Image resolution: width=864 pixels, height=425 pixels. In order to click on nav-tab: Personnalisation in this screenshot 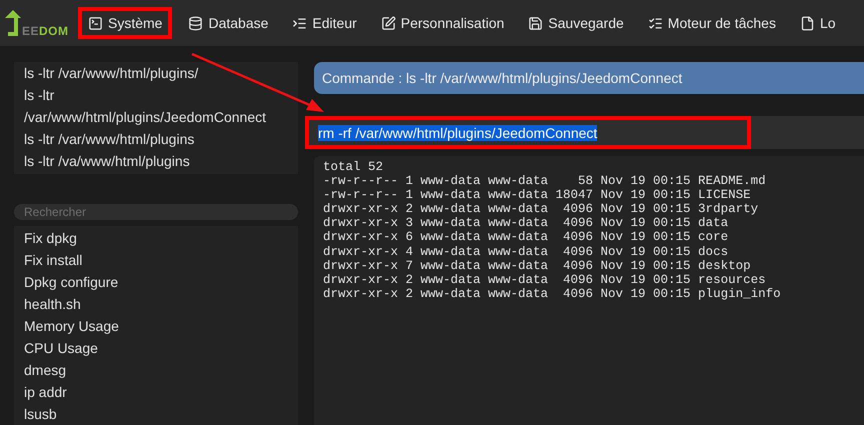, I will do `click(442, 23)`.